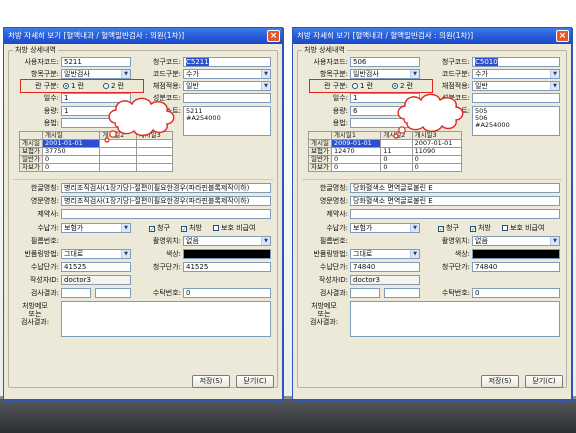  Describe the element at coordinates (356, 151) in the screenshot. I see `grid-cell: 12470` at that location.